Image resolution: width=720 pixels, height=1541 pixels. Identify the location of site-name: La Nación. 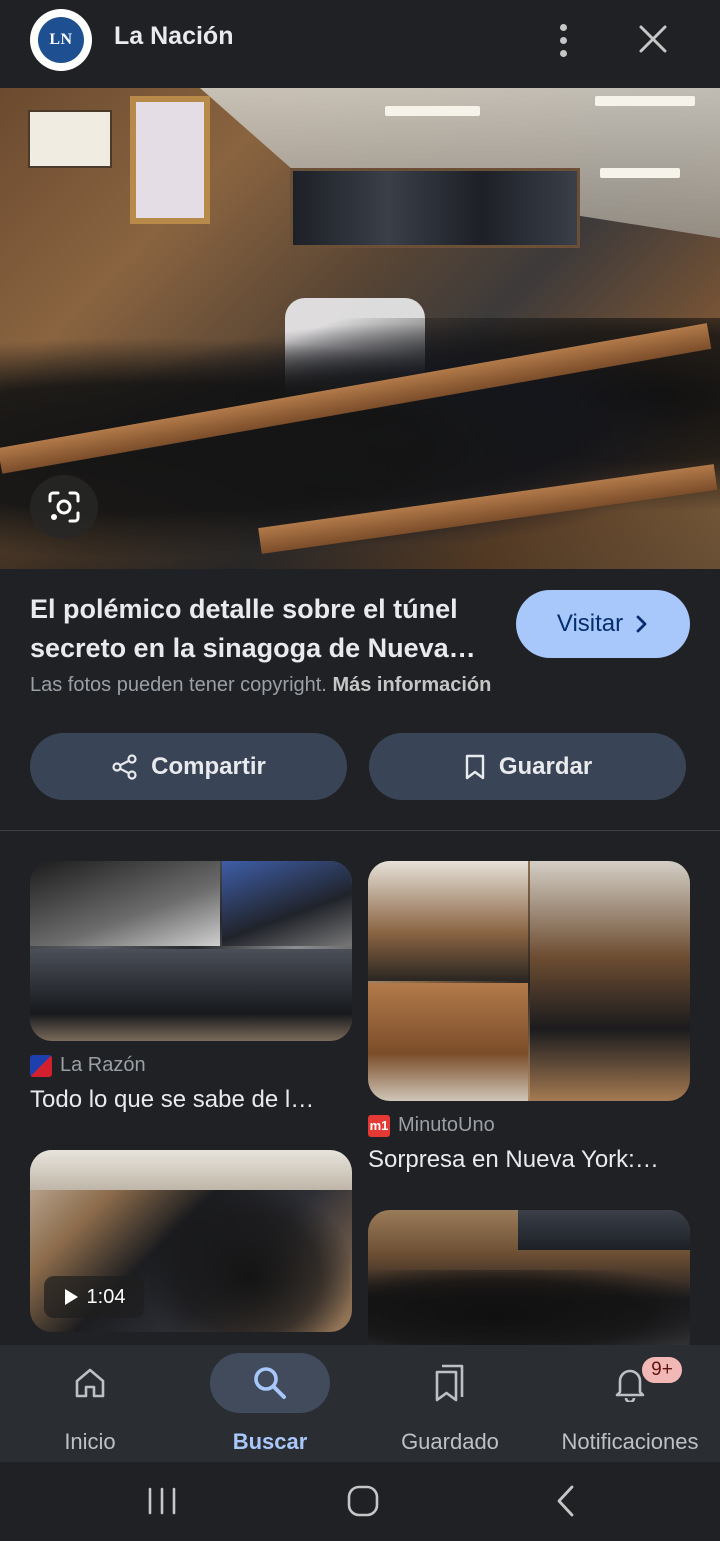
(174, 36).